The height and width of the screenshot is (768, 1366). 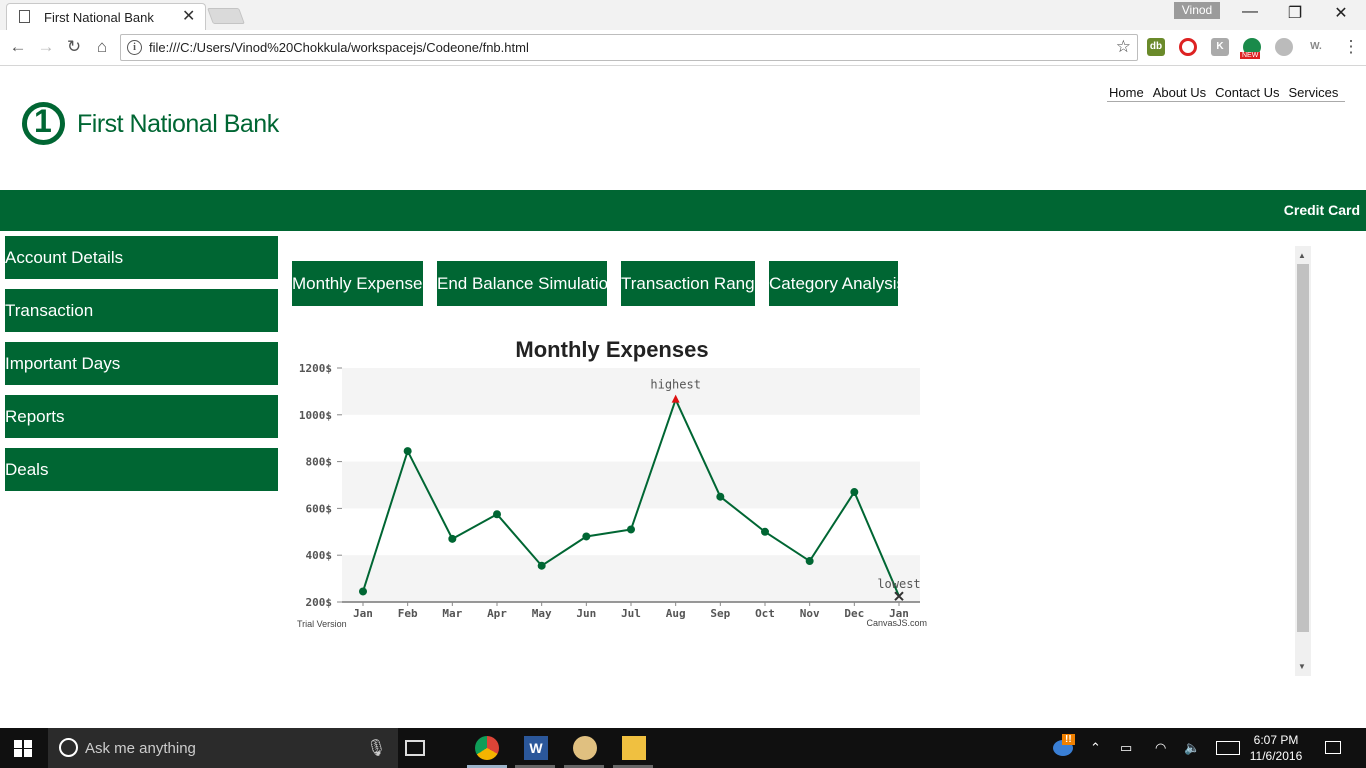 I want to click on top-navigation: Home About Us Contact Us Services, so click(x=1226, y=93).